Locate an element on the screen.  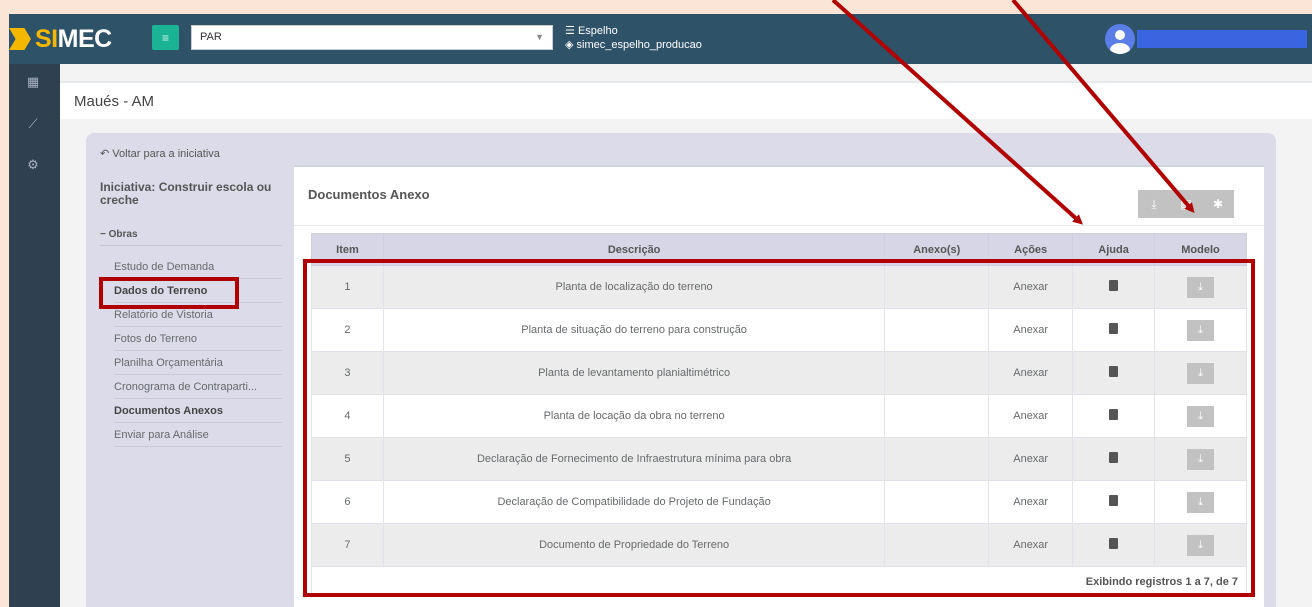
chart-icon: ⟋ is located at coordinates (33, 124).